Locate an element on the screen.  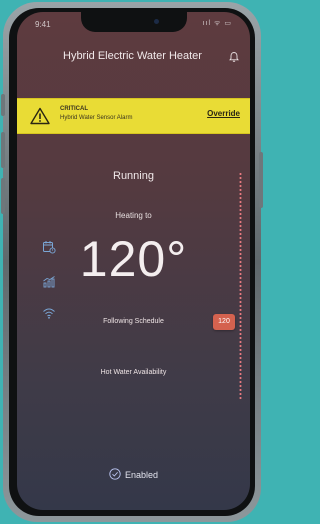
override-link: Override is located at coordinates (223, 113).